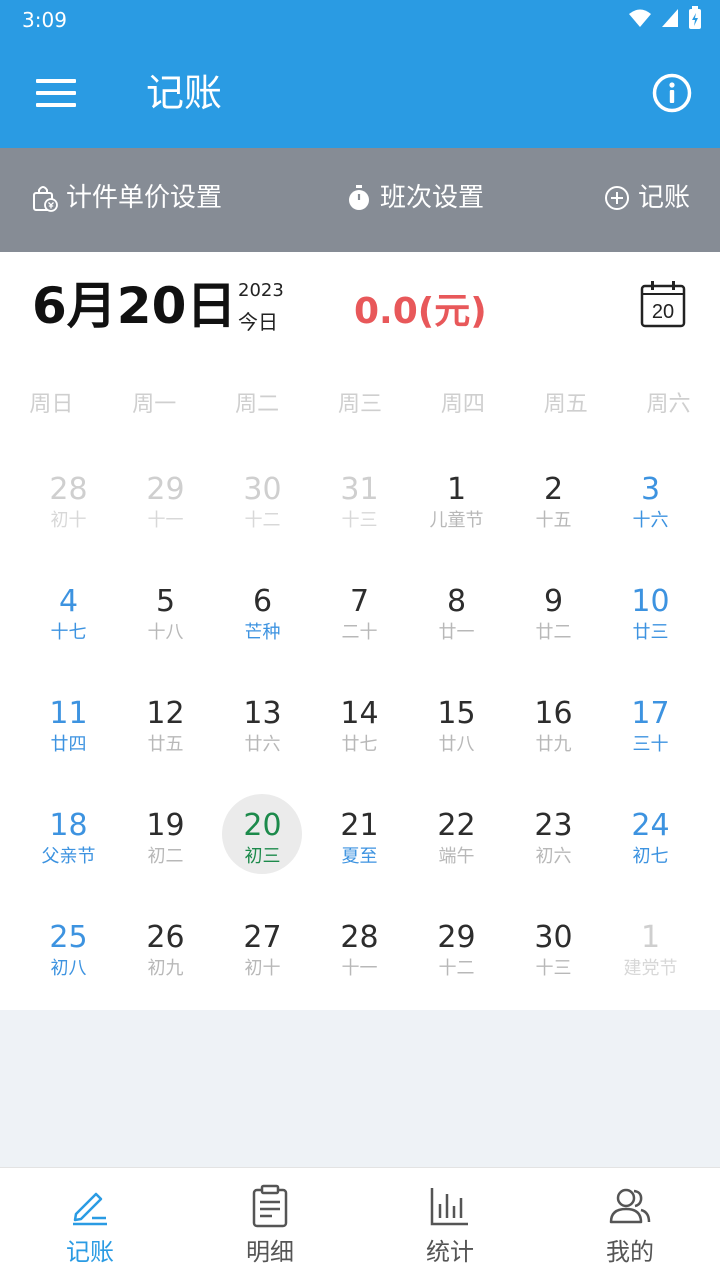 This screenshot has height=1280, width=720. Describe the element at coordinates (270, 1252) in the screenshot. I see `nav-details-label: 明细` at that location.